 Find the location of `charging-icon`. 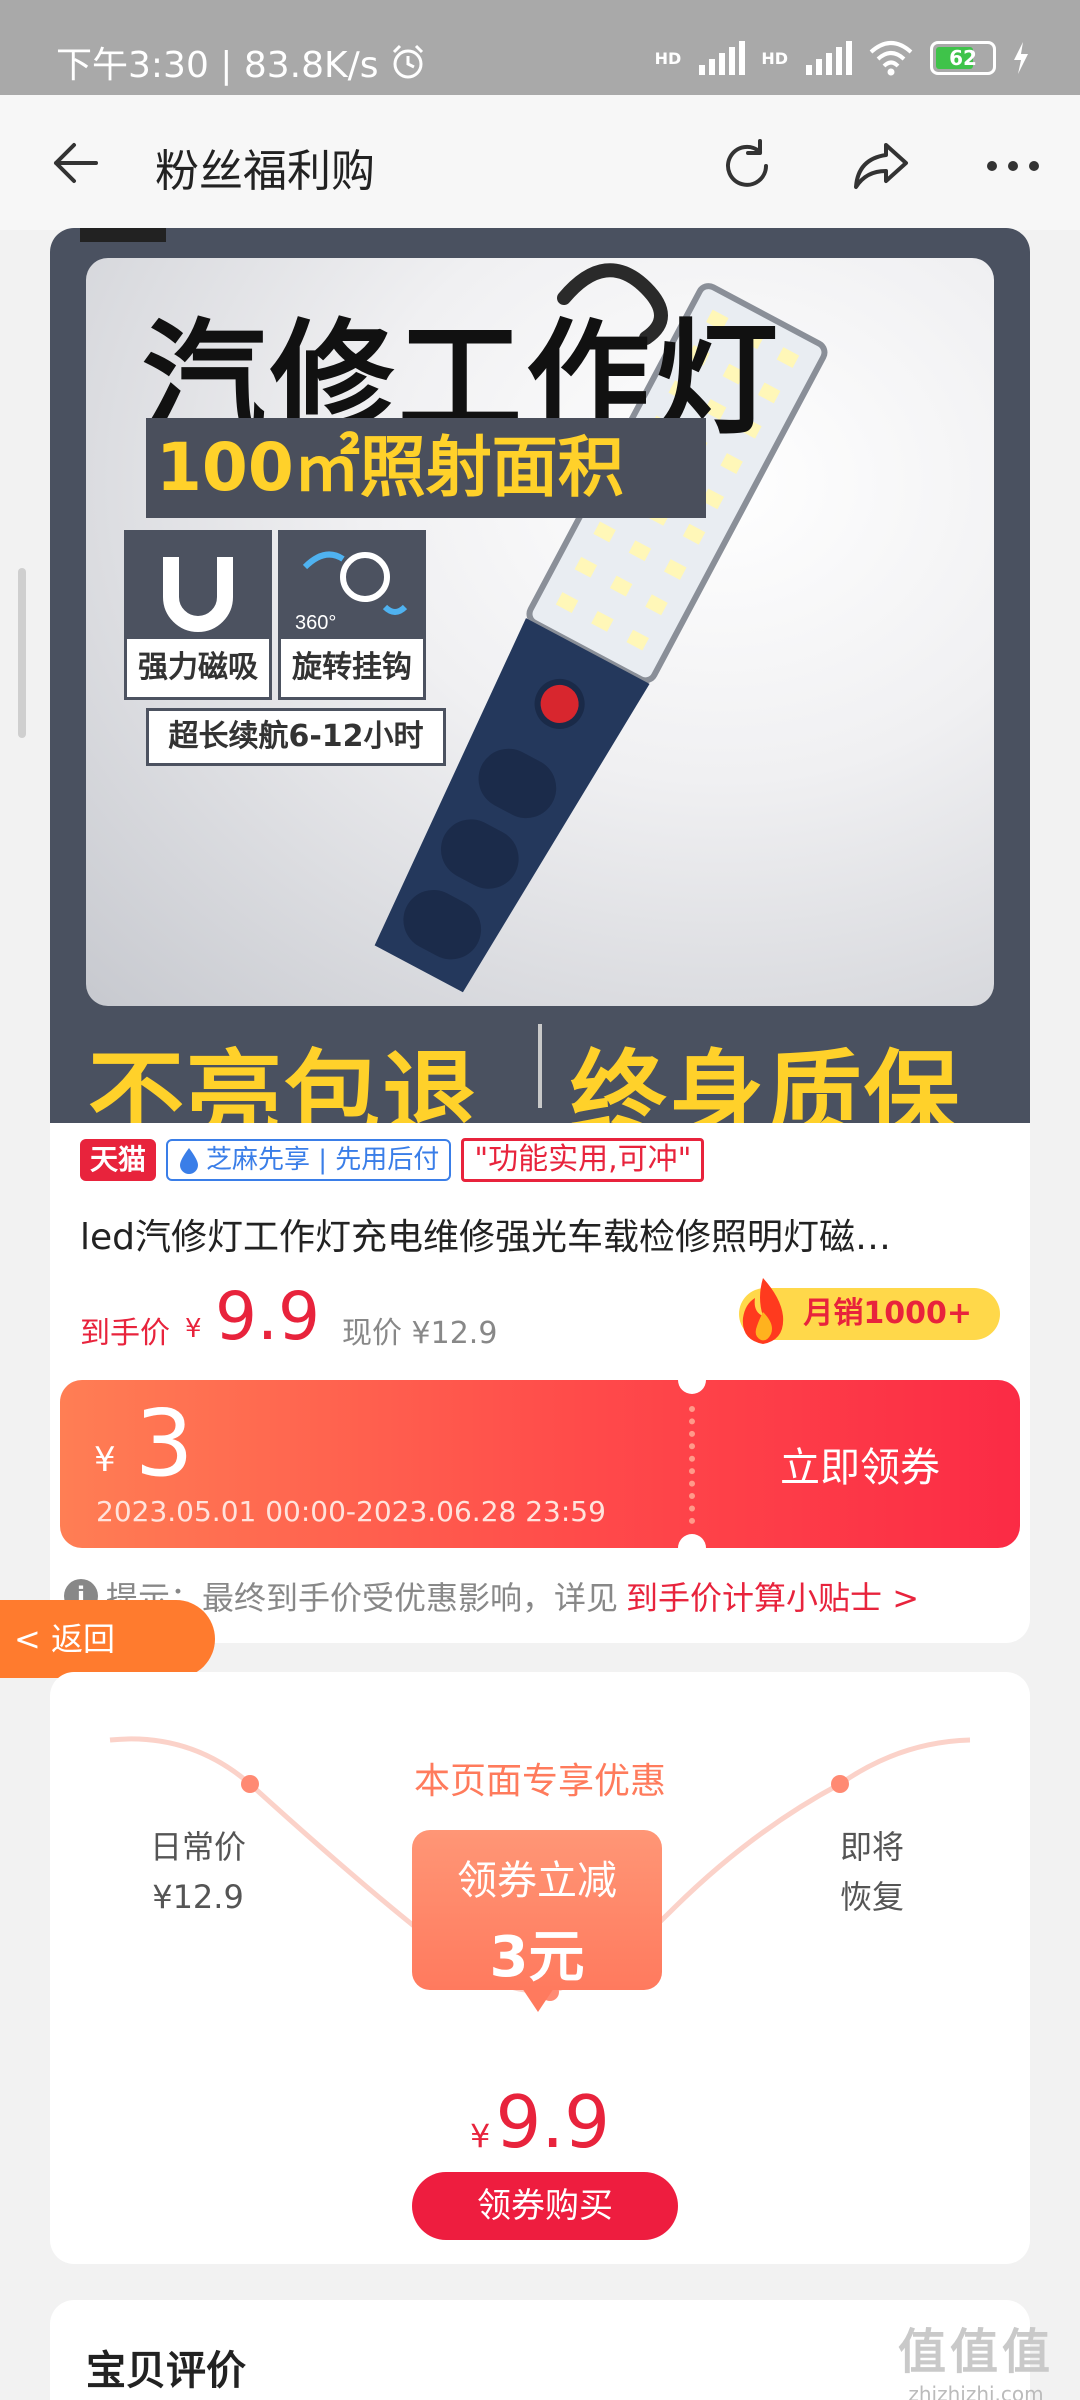

charging-icon is located at coordinates (1021, 58).